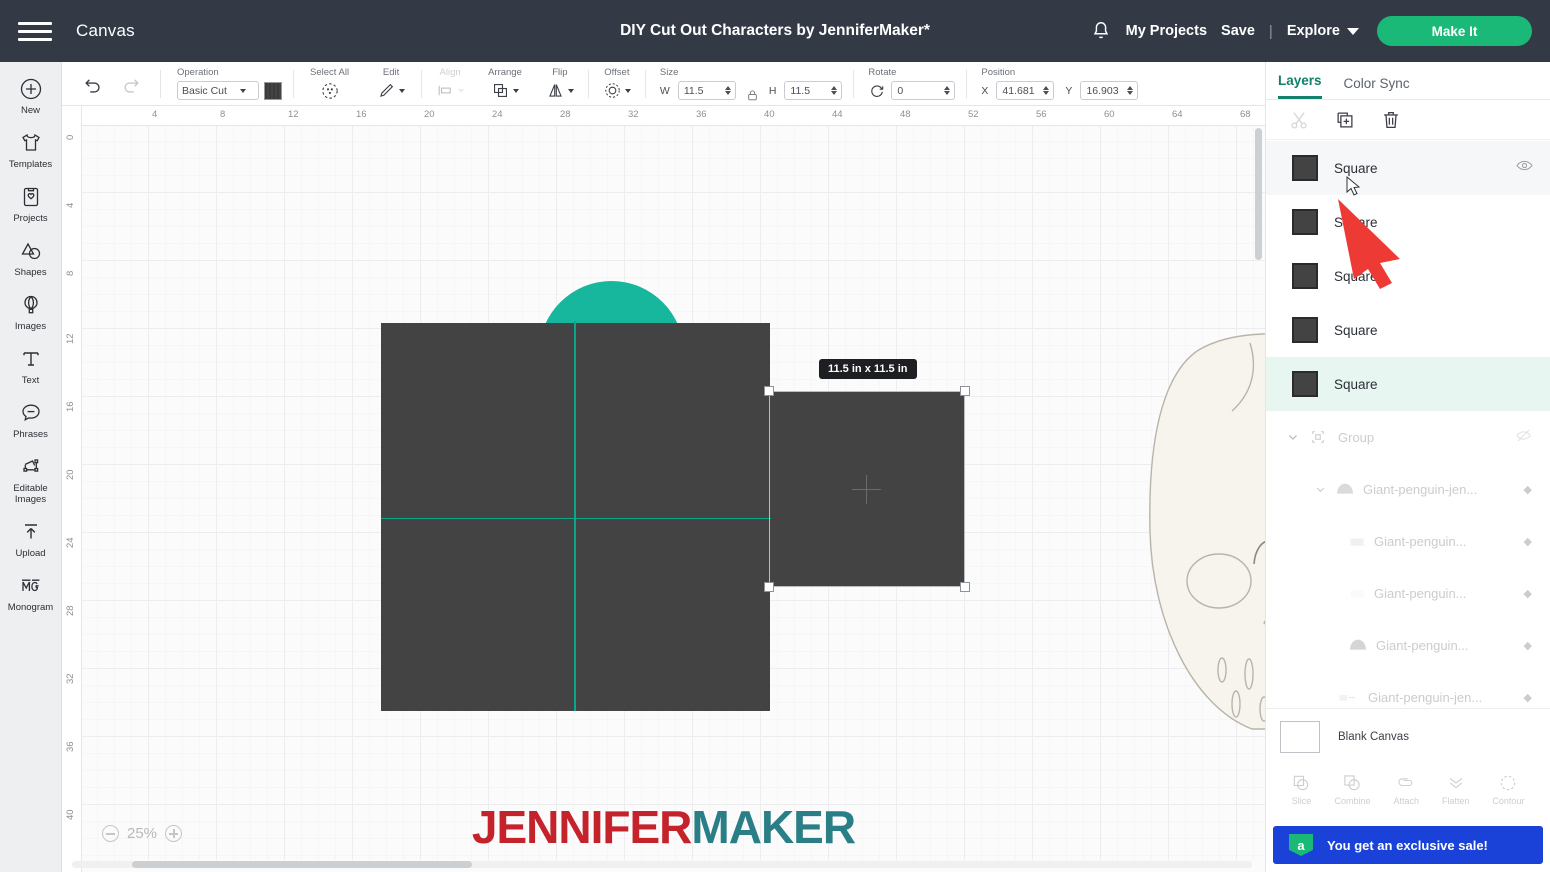 This screenshot has width=1550, height=872. I want to click on select-all-icon, so click(330, 91).